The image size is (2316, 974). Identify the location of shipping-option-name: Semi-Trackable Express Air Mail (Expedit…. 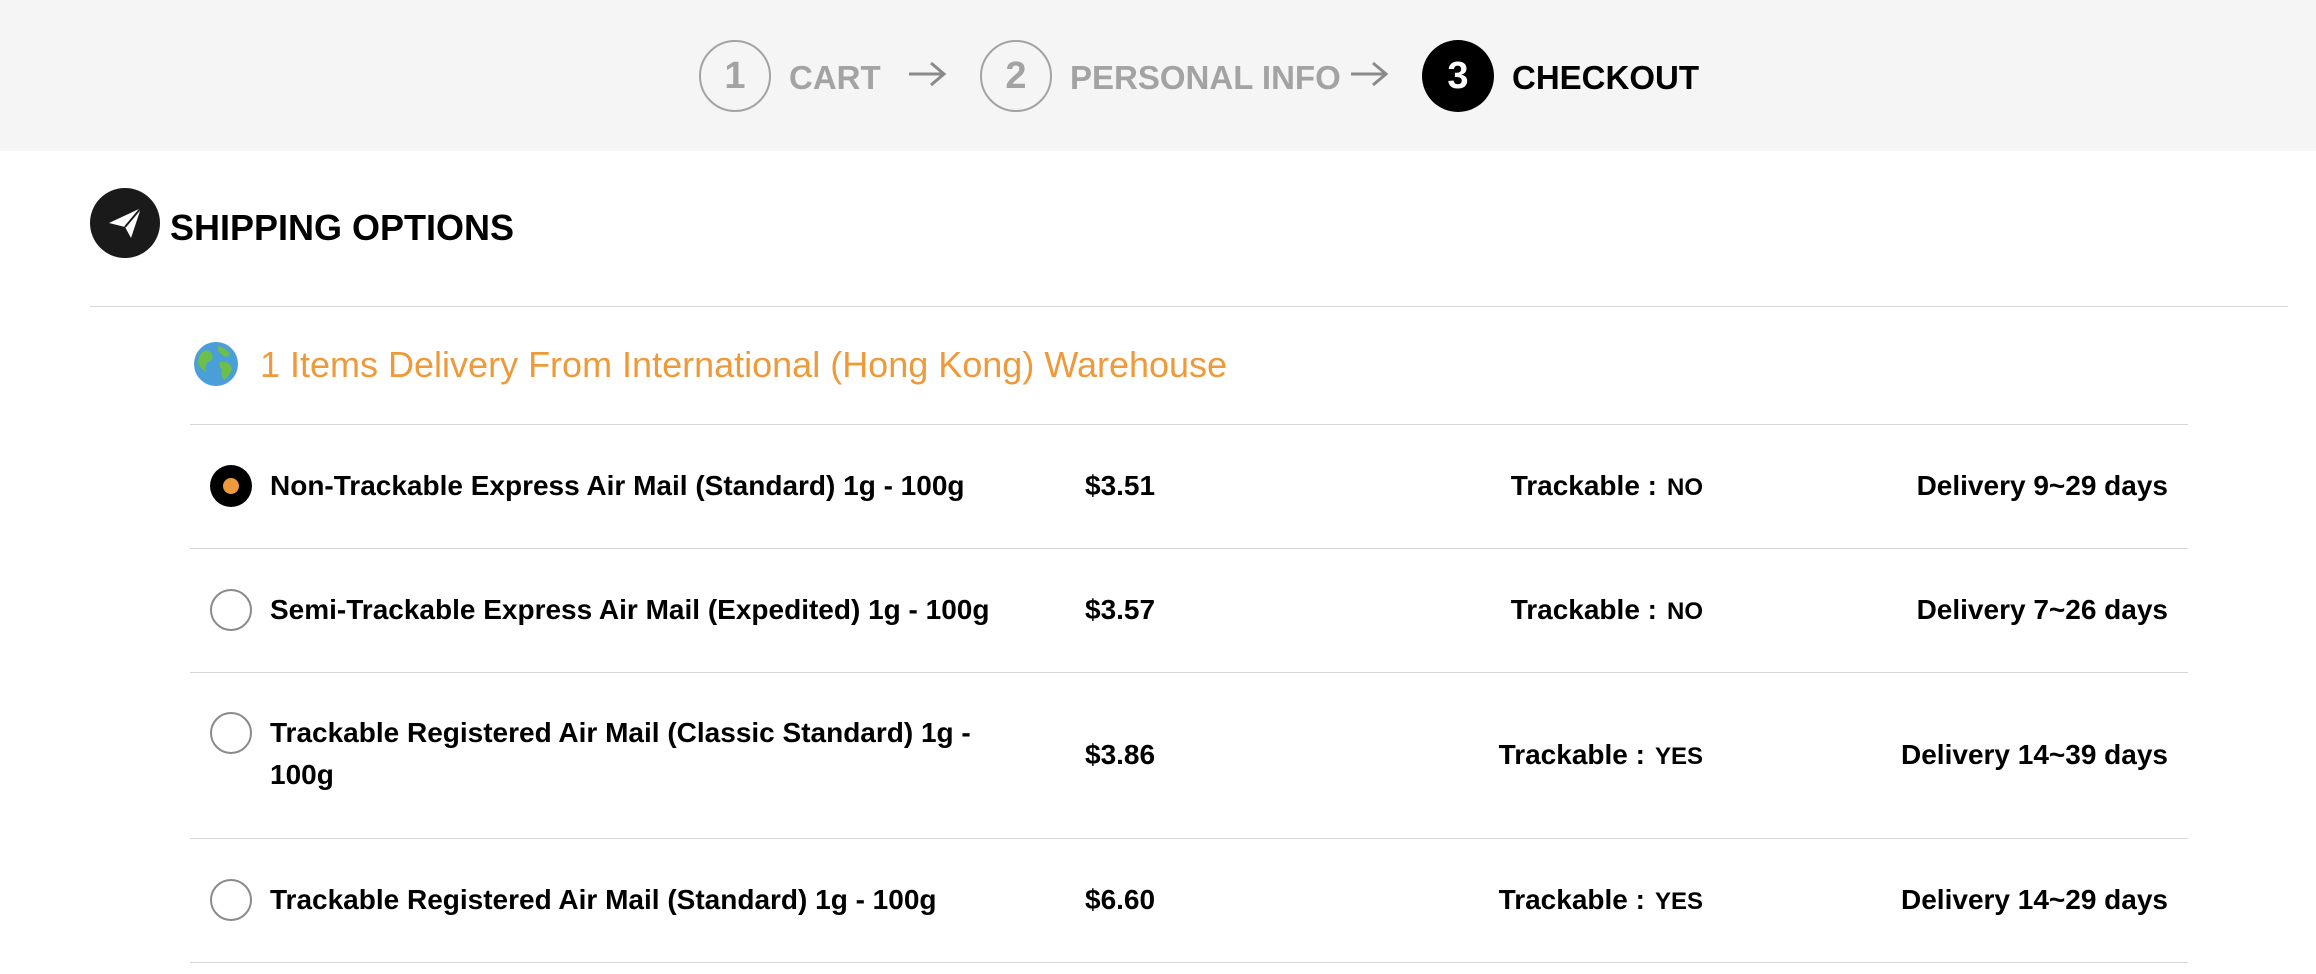
(630, 609).